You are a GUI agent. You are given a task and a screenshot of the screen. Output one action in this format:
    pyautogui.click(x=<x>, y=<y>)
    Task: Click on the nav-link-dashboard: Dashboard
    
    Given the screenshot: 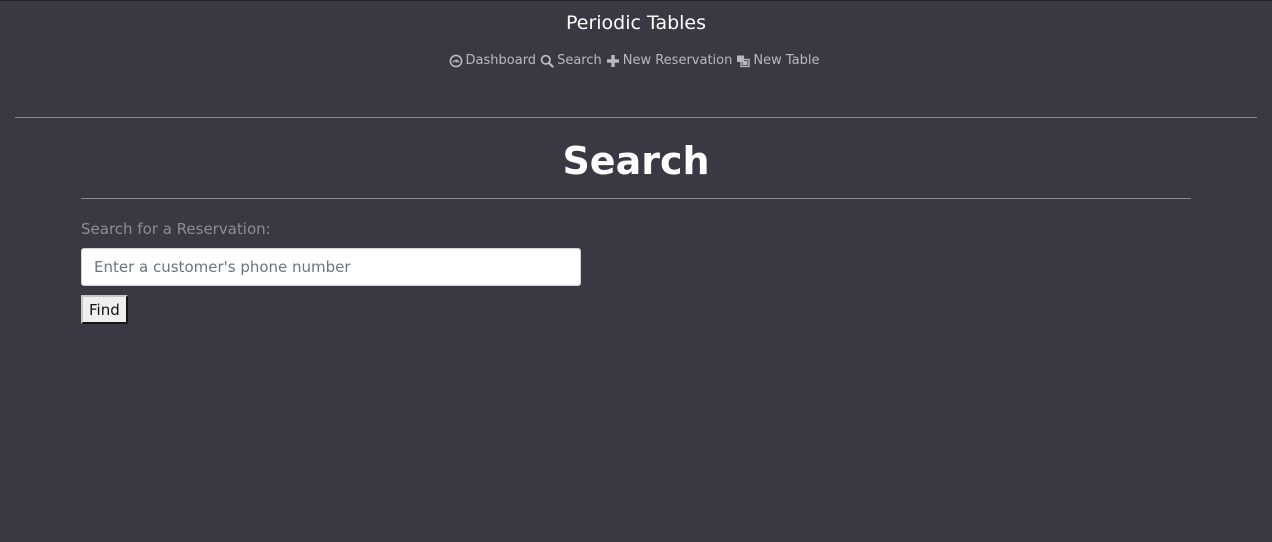 What is the action you would take?
    pyautogui.click(x=493, y=61)
    